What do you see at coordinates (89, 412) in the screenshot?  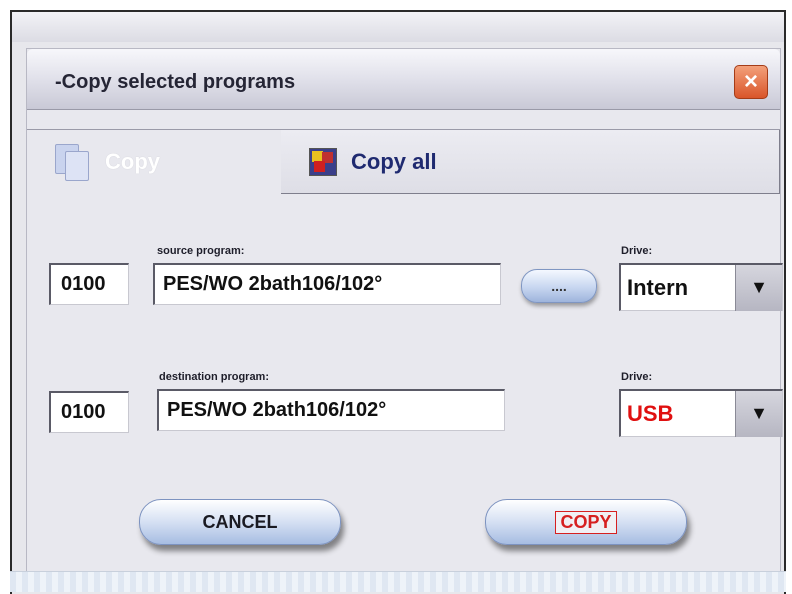 I see `destination-number-field: 0100` at bounding box center [89, 412].